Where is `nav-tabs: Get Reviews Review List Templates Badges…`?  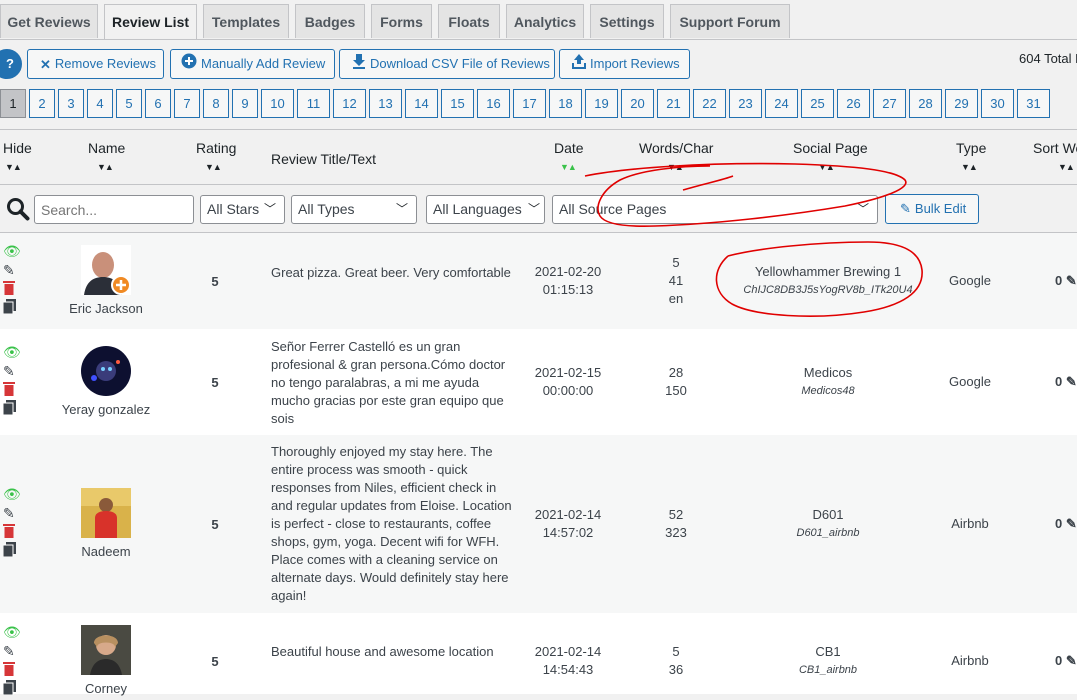 nav-tabs: Get Reviews Review List Templates Badges… is located at coordinates (538, 20).